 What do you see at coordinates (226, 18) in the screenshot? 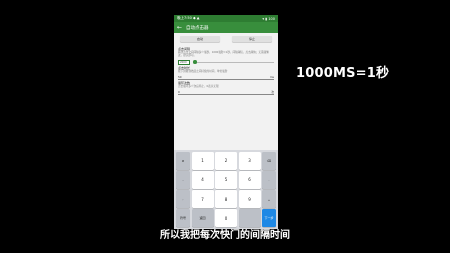
I see `status-bar: 晚上7:50 ◆ ▲ ▾ ▮ 100` at bounding box center [226, 18].